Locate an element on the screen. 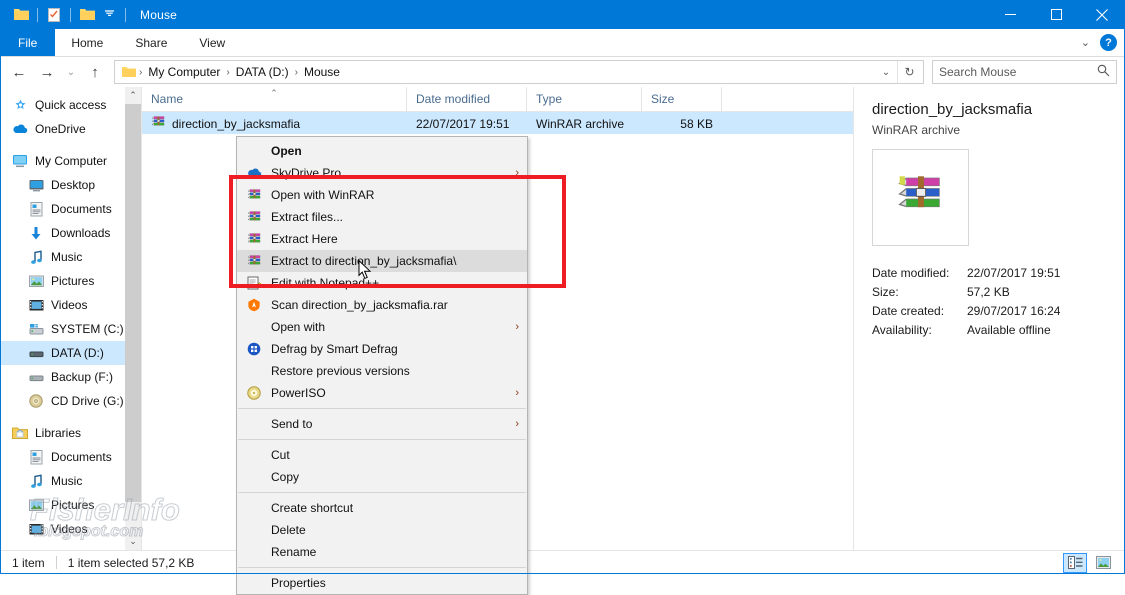 This screenshot has height=595, width=1125. help-icon: ? is located at coordinates (1108, 42).